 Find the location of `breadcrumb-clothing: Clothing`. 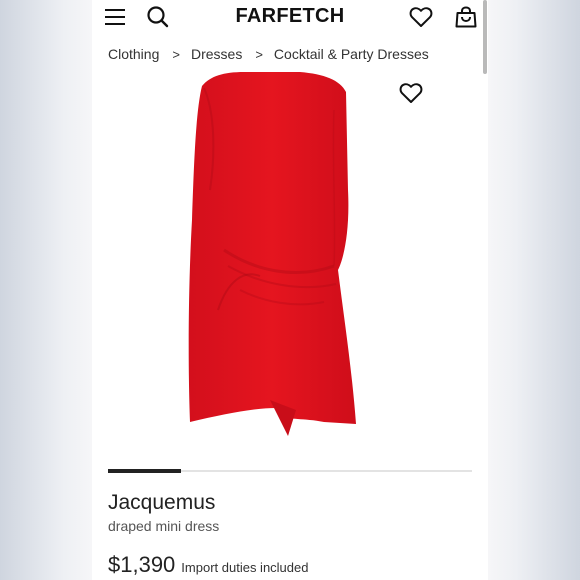

breadcrumb-clothing: Clothing is located at coordinates (133, 54).